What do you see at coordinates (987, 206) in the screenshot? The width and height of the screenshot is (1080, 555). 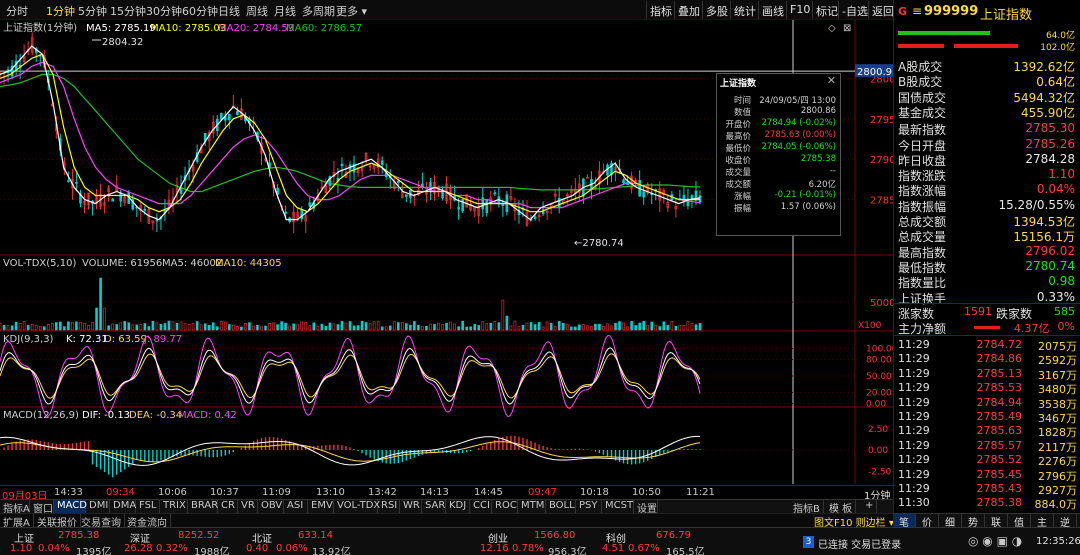 I see `quote-row: 指数振幅 15.28/0.55%` at bounding box center [987, 206].